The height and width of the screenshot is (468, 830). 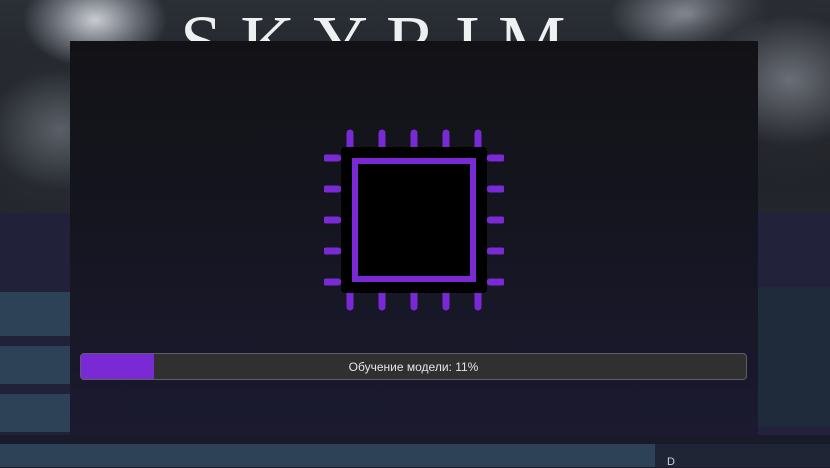 I want to click on bottom-right-text: D, so click(x=671, y=462).